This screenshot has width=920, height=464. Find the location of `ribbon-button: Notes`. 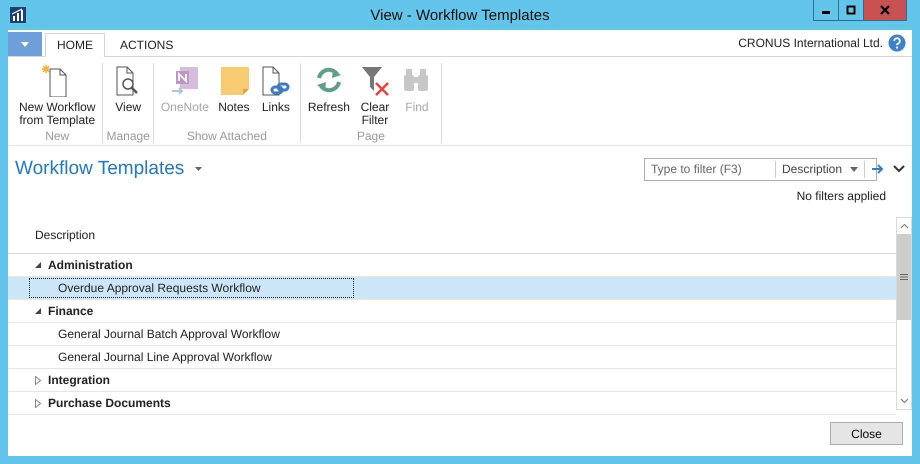

ribbon-button: Notes is located at coordinates (233, 95).